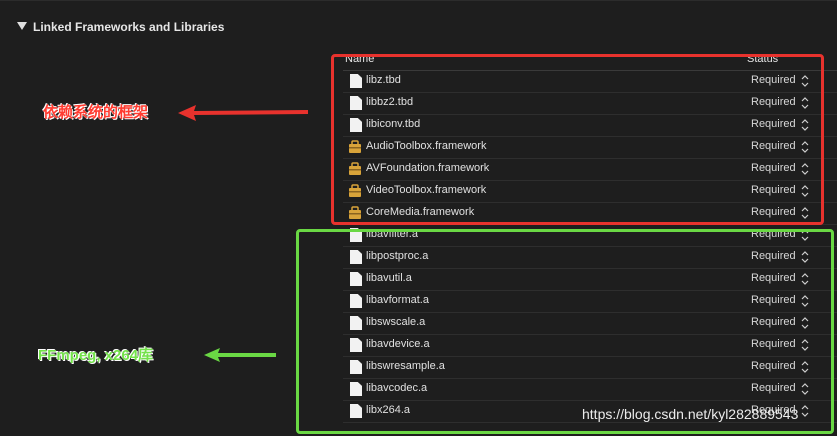 This screenshot has height=436, width=837. Describe the element at coordinates (129, 27) in the screenshot. I see `section-title: Linked Frameworks and Libraries` at that location.